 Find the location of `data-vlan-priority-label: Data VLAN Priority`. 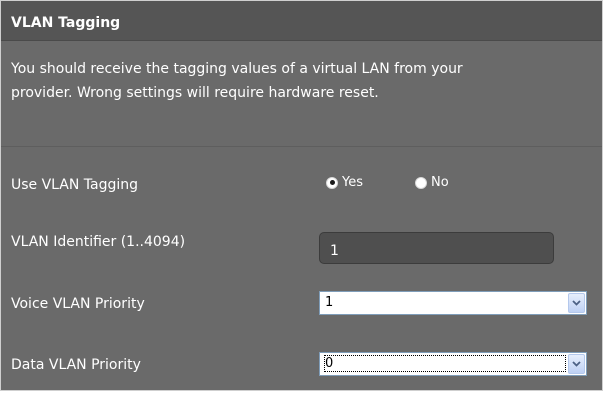

data-vlan-priority-label: Data VLAN Priority is located at coordinates (76, 365).